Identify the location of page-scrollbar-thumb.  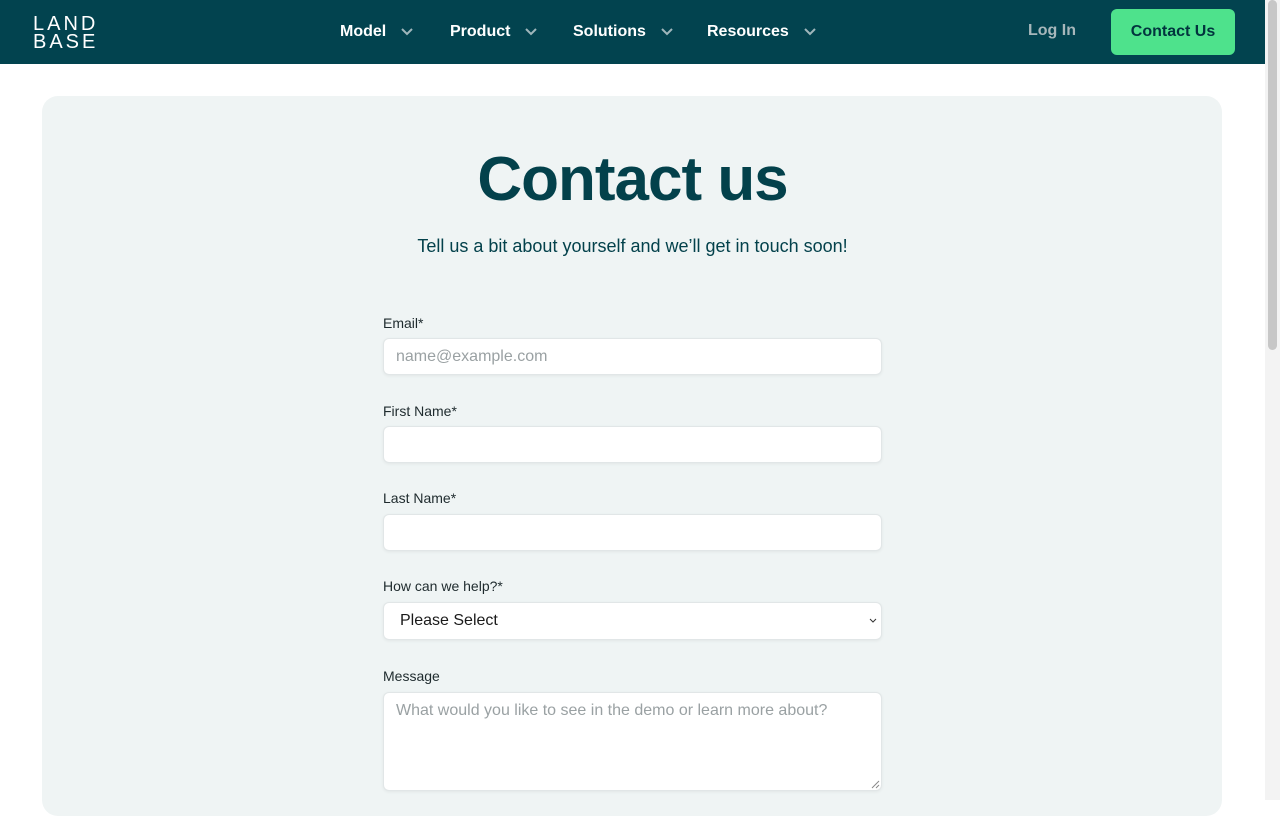
(1272, 175).